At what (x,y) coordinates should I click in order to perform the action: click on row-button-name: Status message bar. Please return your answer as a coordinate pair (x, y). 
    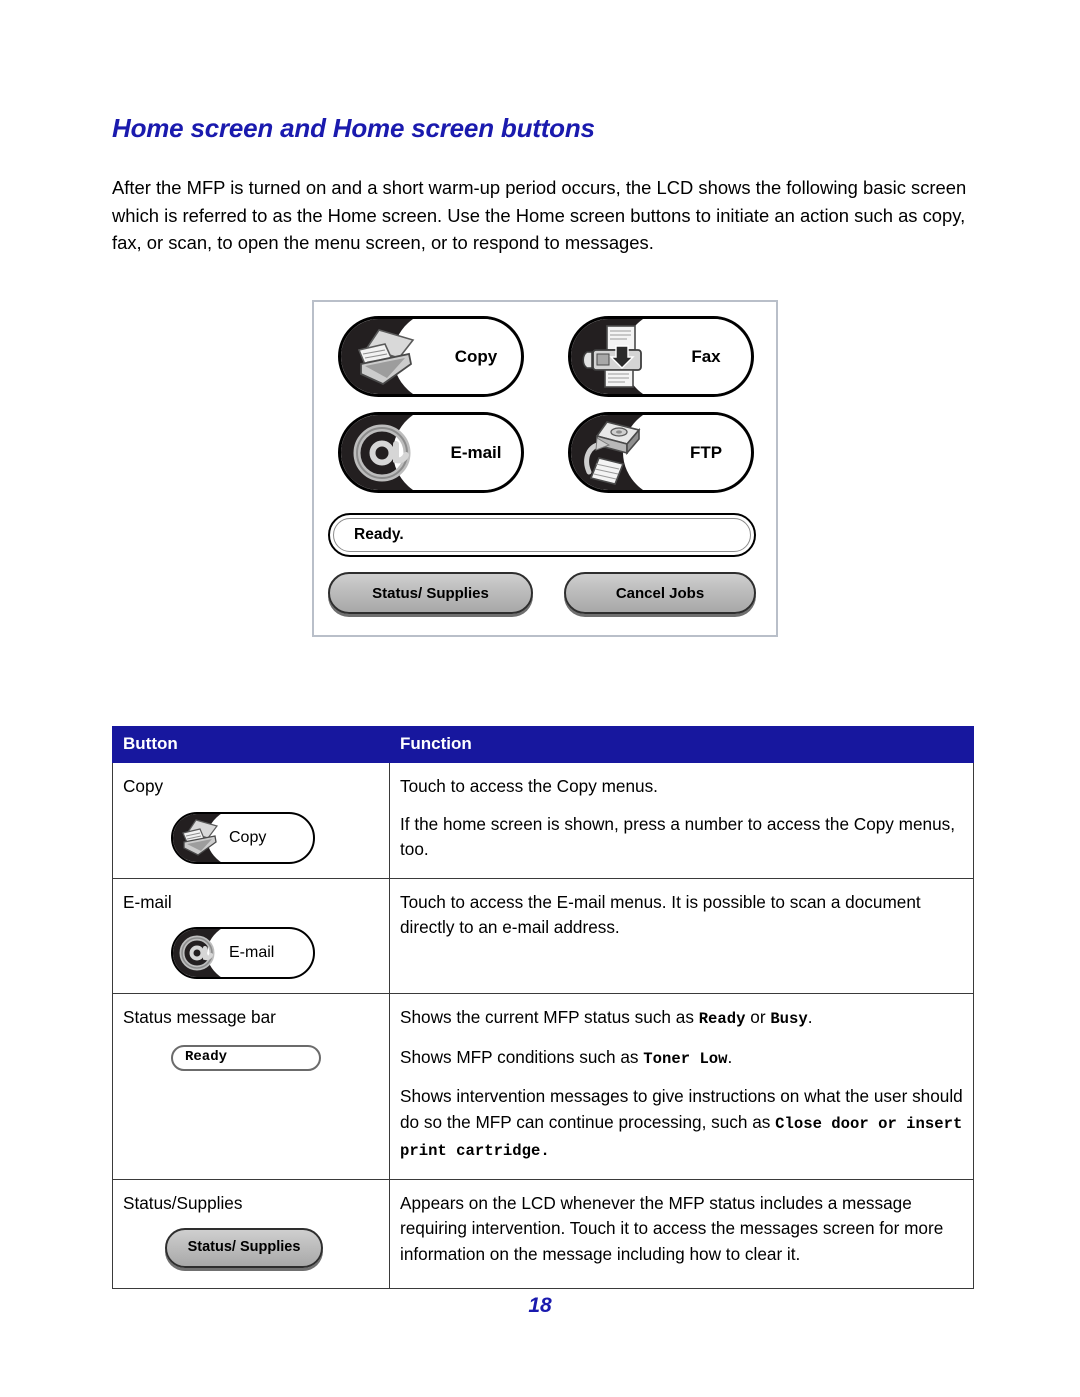
    Looking at the image, I should click on (199, 1017).